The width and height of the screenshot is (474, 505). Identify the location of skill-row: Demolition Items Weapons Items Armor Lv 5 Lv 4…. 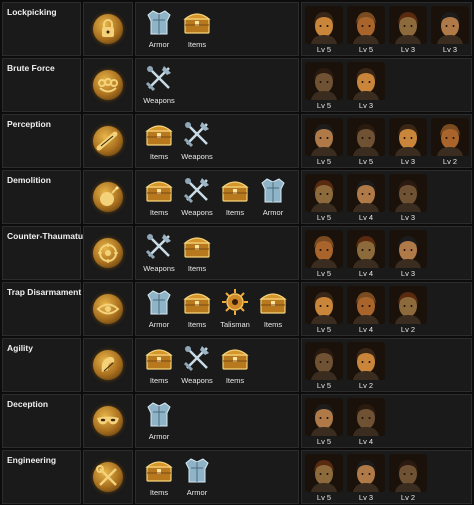
(237, 197).